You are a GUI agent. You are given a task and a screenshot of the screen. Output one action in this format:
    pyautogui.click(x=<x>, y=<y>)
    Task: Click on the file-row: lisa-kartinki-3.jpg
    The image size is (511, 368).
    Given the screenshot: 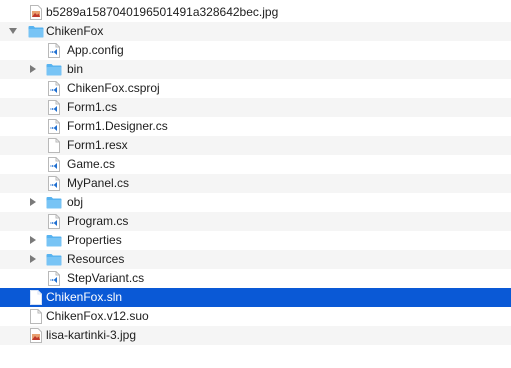 What is the action you would take?
    pyautogui.click(x=255, y=335)
    